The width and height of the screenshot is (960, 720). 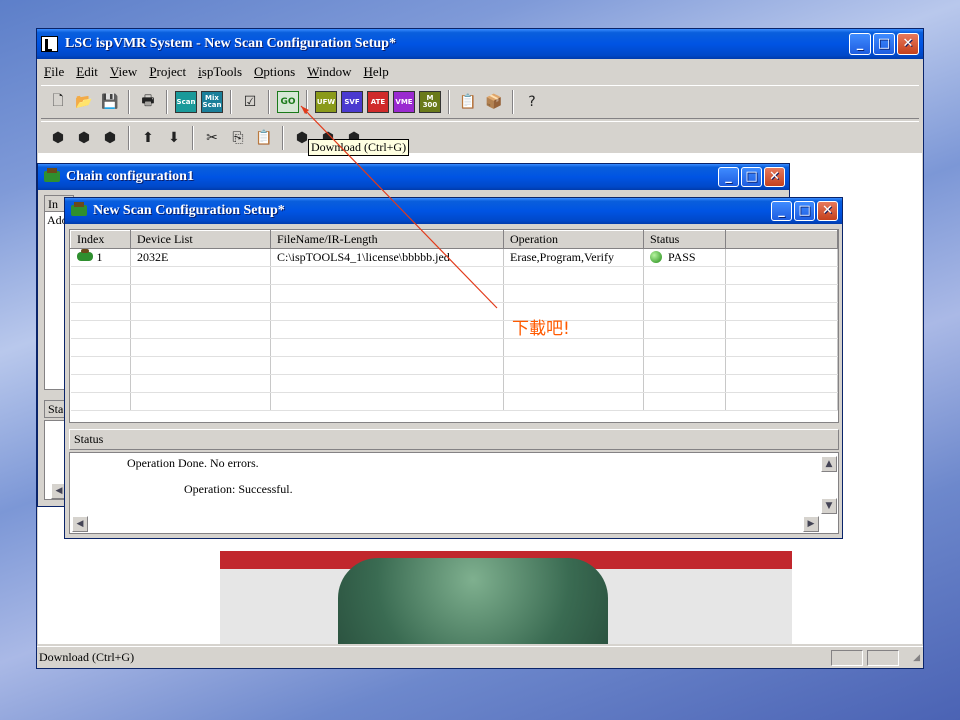 I want to click on annotation-arrow, so click(x=399, y=207).